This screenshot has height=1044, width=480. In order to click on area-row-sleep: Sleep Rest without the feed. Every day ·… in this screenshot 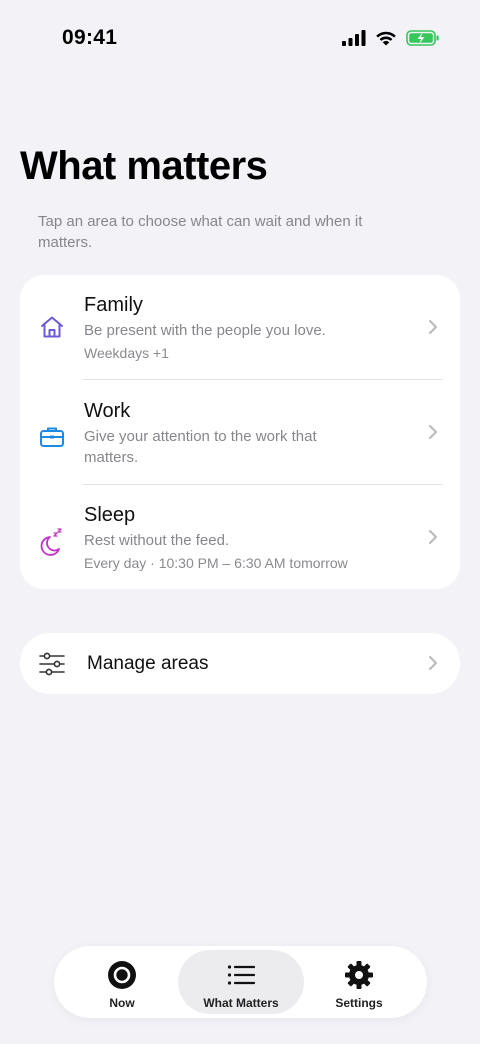, I will do `click(240, 537)`.